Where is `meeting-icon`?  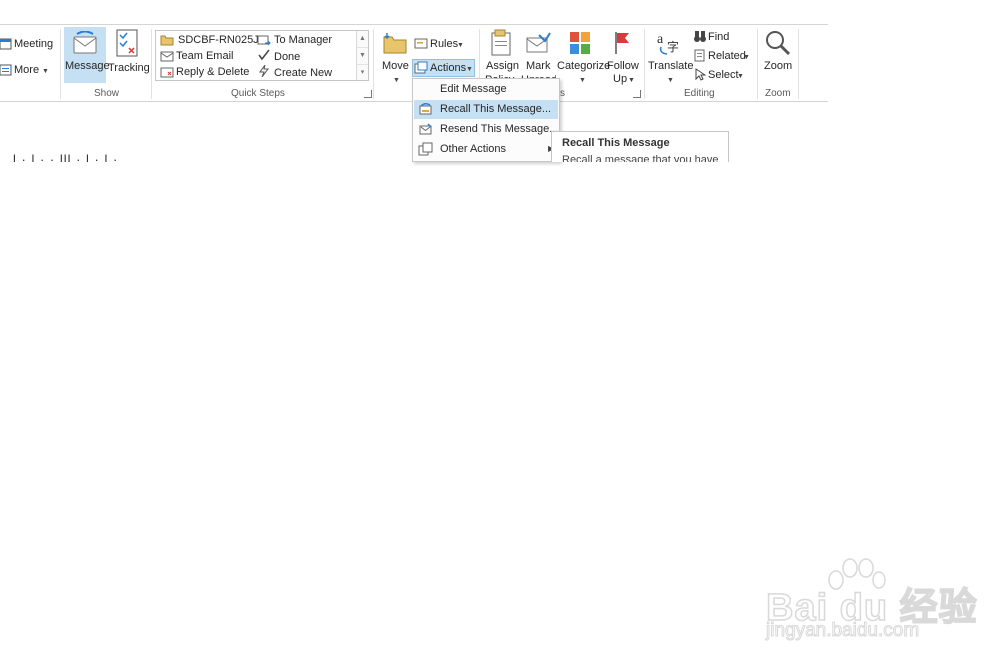 meeting-icon is located at coordinates (6, 44).